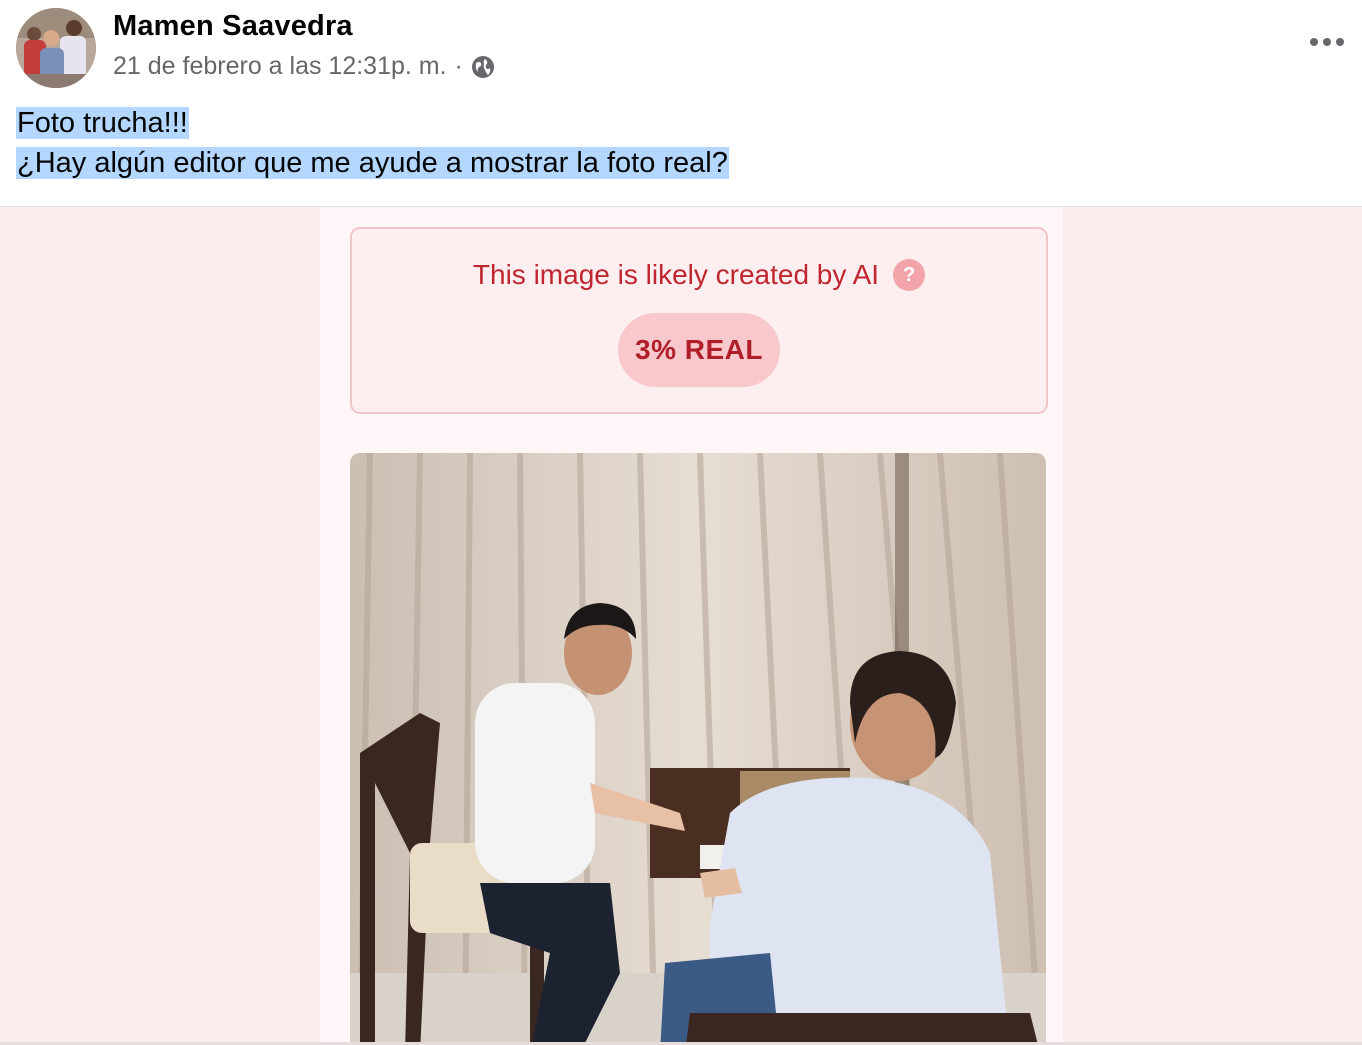 Image resolution: width=1362 pixels, height=1045 pixels. I want to click on more-options-icon, so click(1314, 42).